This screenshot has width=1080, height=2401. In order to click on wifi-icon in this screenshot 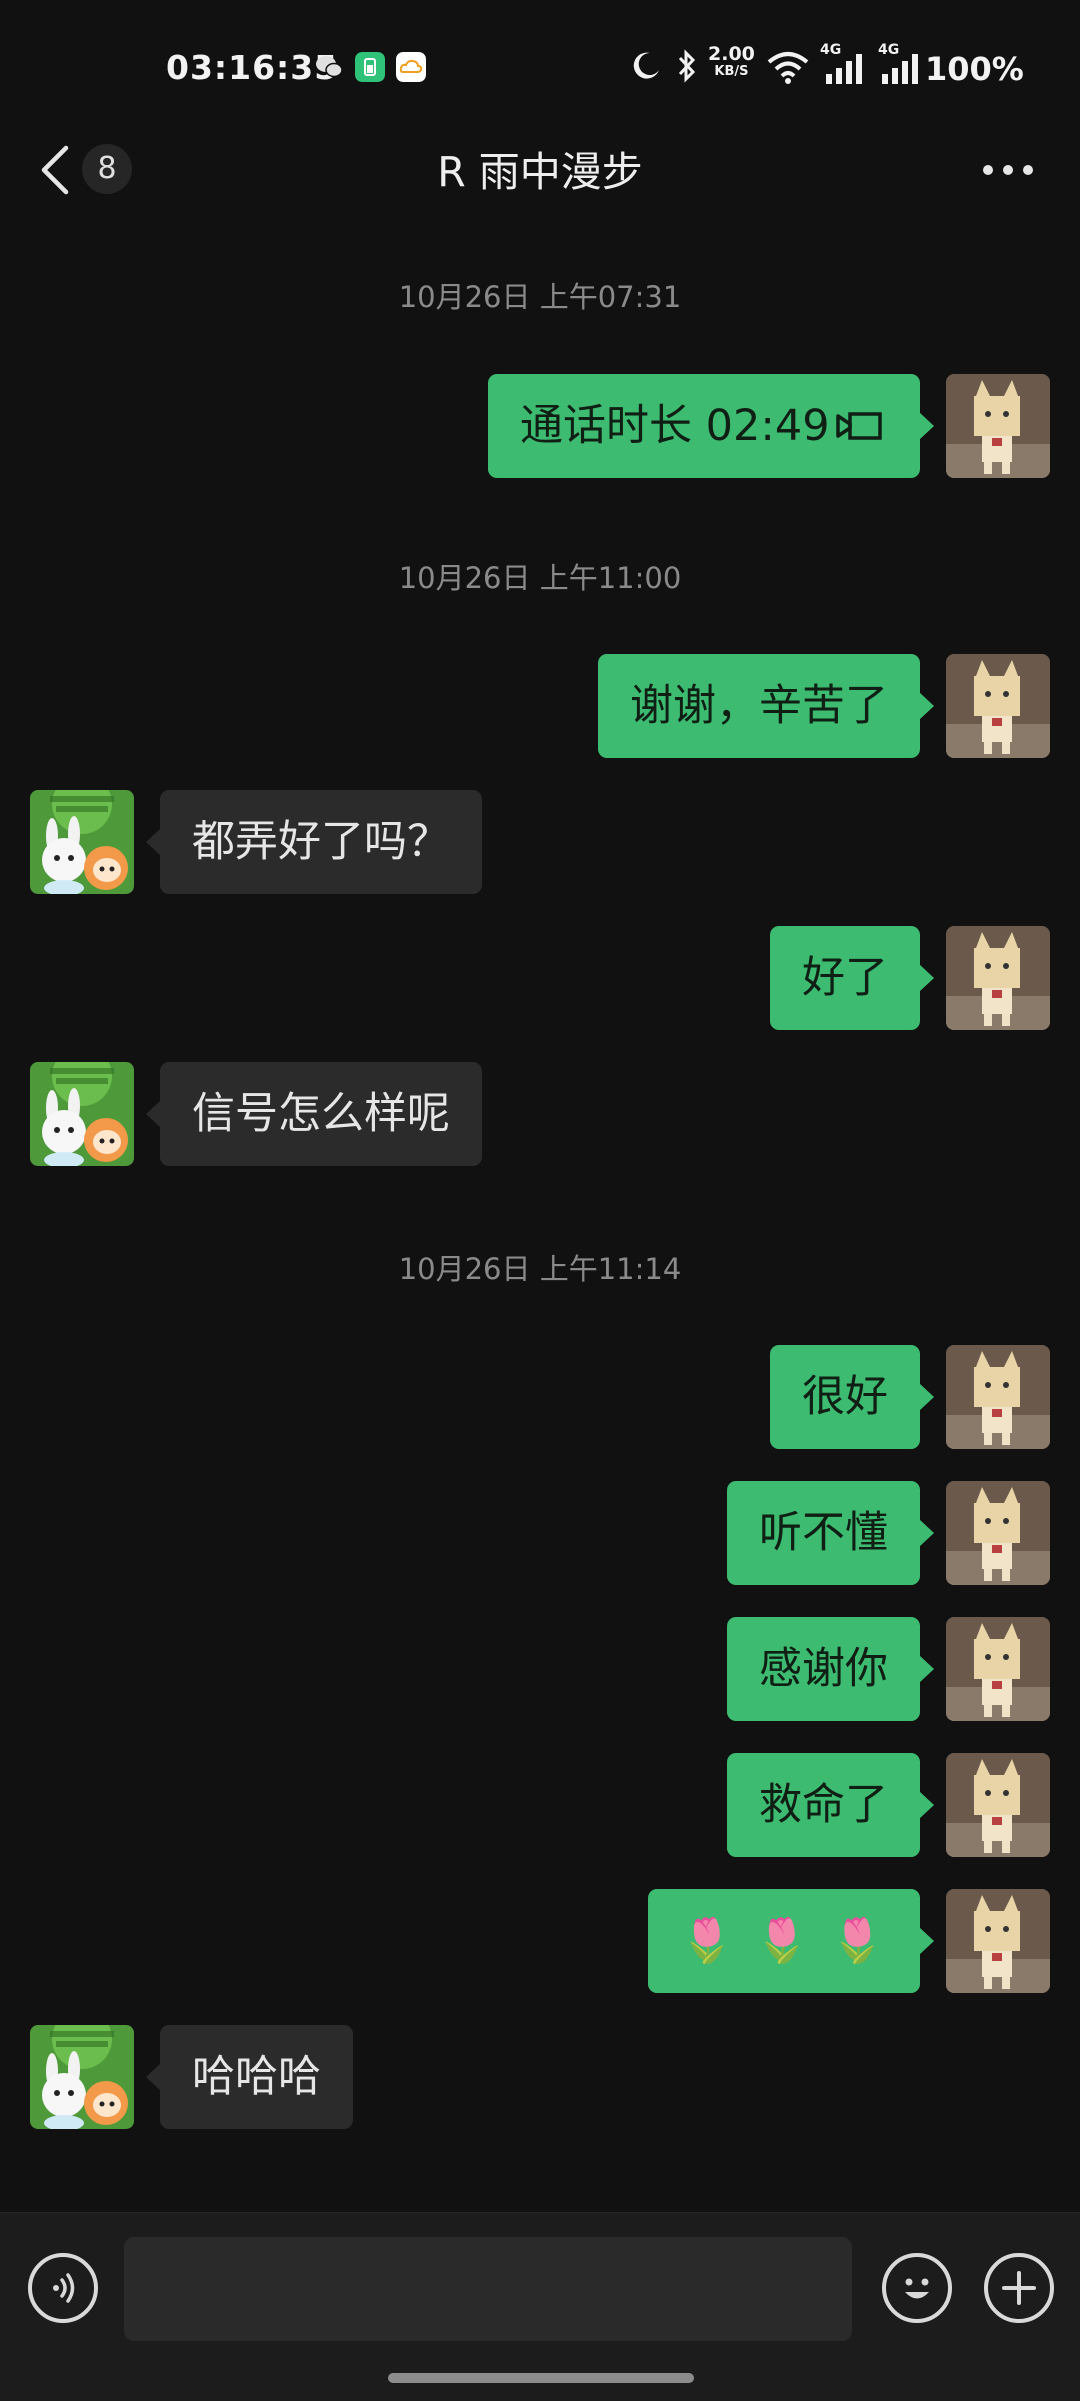, I will do `click(788, 68)`.